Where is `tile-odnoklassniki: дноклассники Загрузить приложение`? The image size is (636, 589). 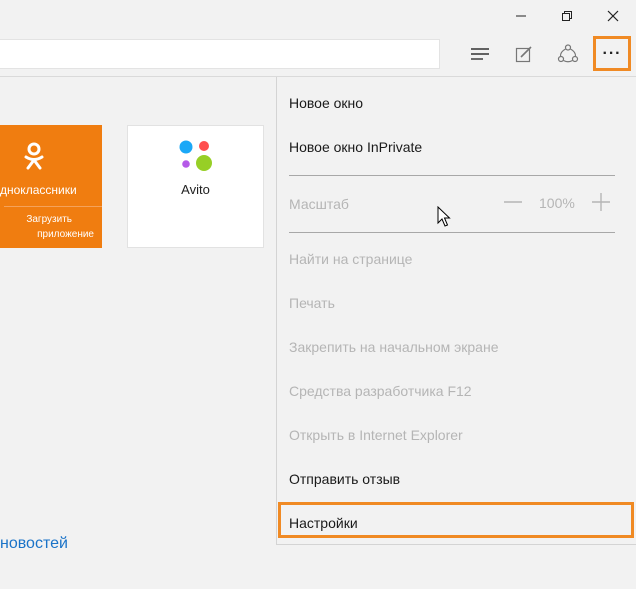
tile-odnoklassniki: дноклассники Загрузить приложение is located at coordinates (51, 186).